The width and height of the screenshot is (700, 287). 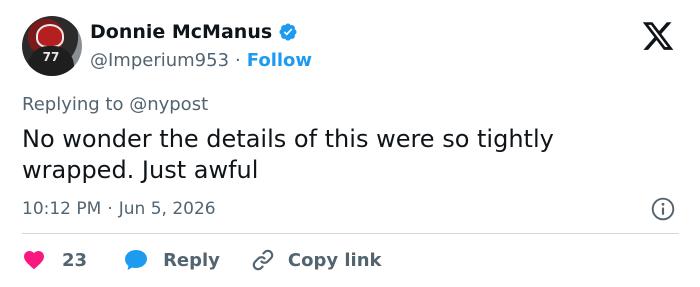 What do you see at coordinates (334, 260) in the screenshot?
I see `copy-link-label: Copy link` at bounding box center [334, 260].